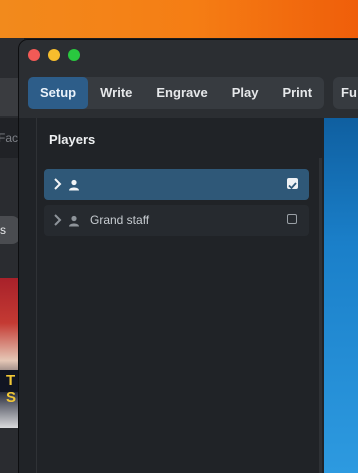 This screenshot has width=358, height=473. What do you see at coordinates (116, 93) in the screenshot?
I see `tab-write: Write` at bounding box center [116, 93].